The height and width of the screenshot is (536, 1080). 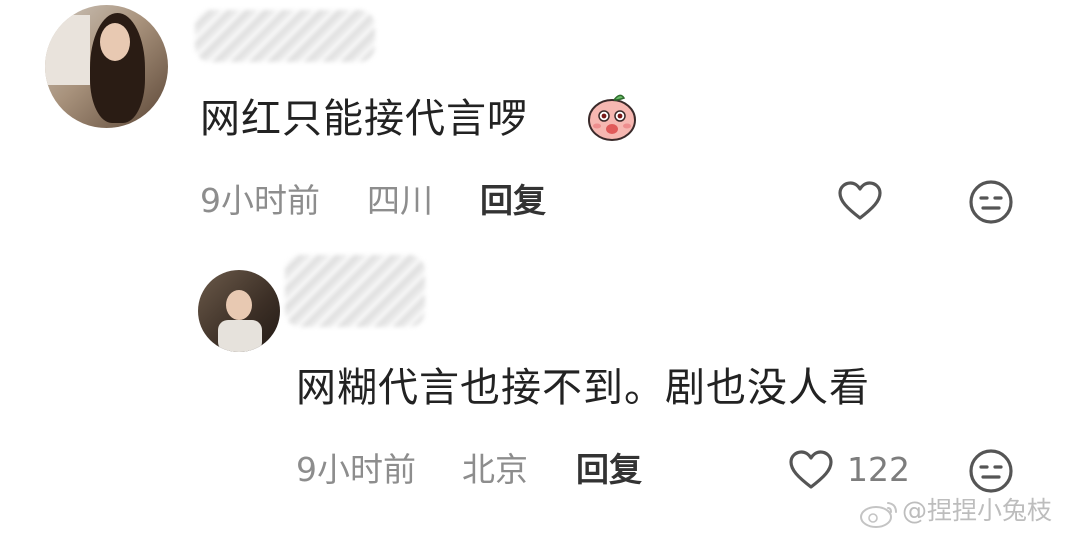 What do you see at coordinates (878, 469) in the screenshot?
I see `like-count: 122` at bounding box center [878, 469].